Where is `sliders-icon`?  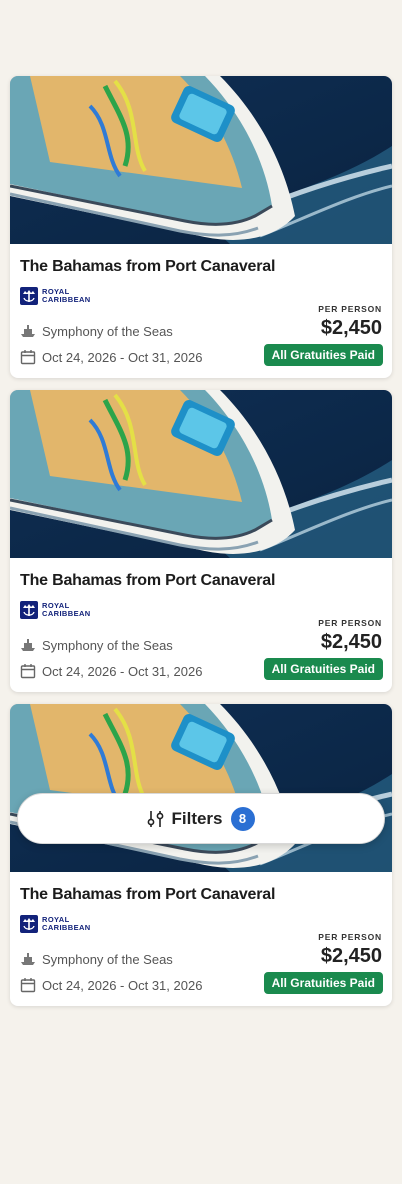
sliders-icon is located at coordinates (156, 818).